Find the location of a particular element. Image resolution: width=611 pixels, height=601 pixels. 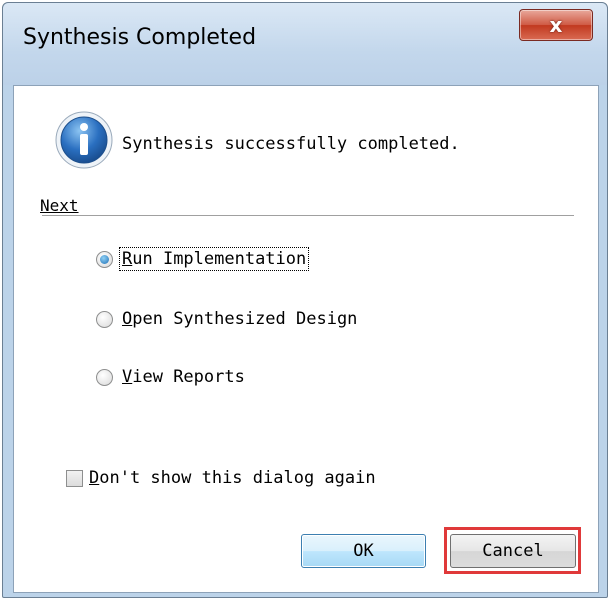

dialog-title: Synthesis Completed is located at coordinates (140, 37).